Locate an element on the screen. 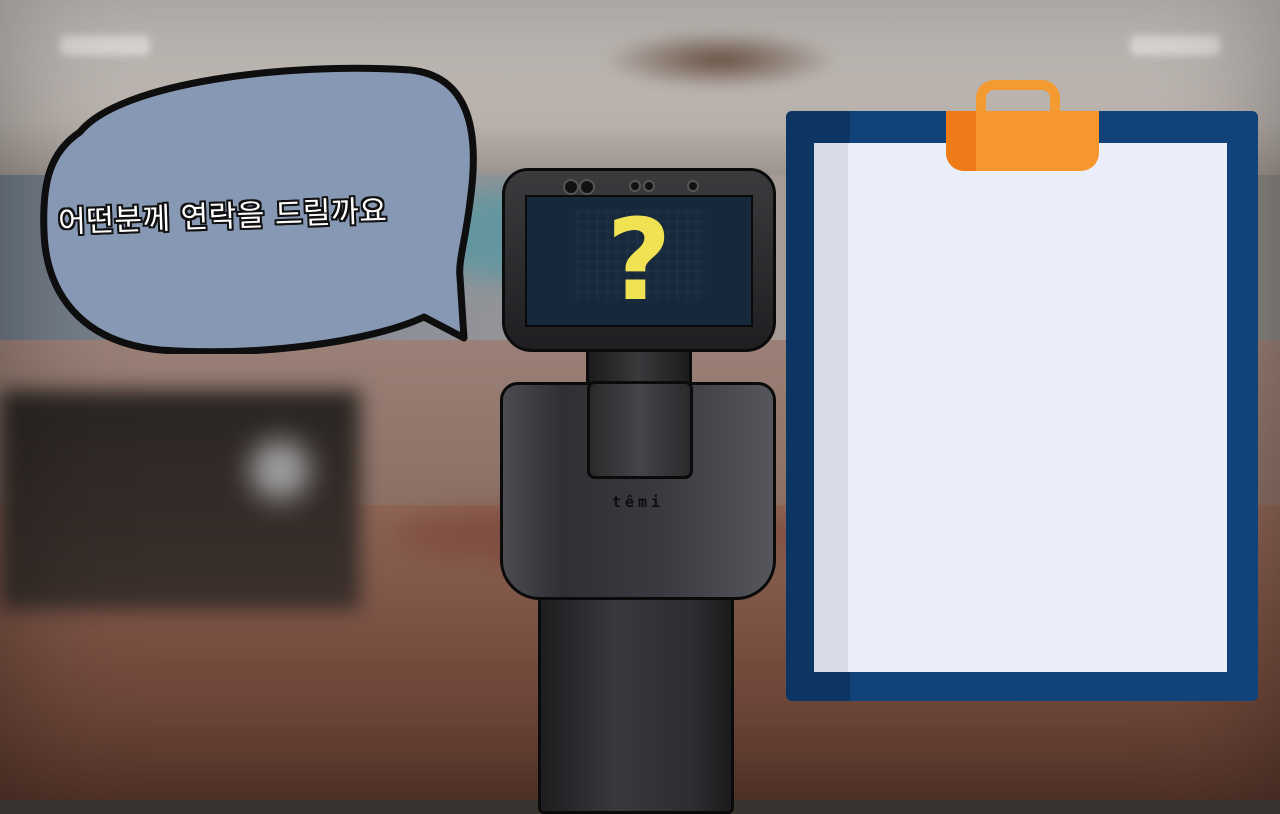 The image size is (1280, 814). speech-bubble: 어떤분께 연락을 드릴까요 is located at coordinates (259, 208).